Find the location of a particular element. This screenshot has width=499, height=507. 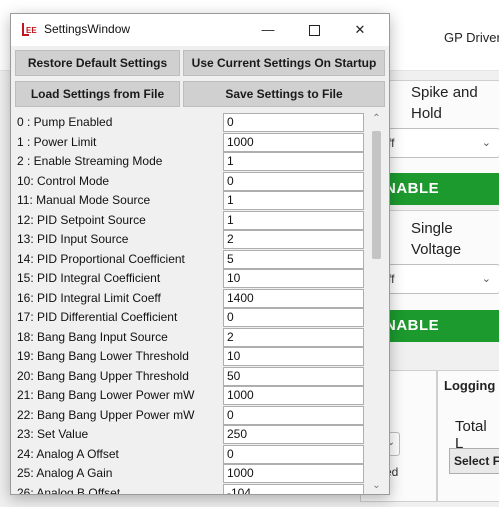

scroll-up-arrow-icon: ⌃ is located at coordinates (376, 119).